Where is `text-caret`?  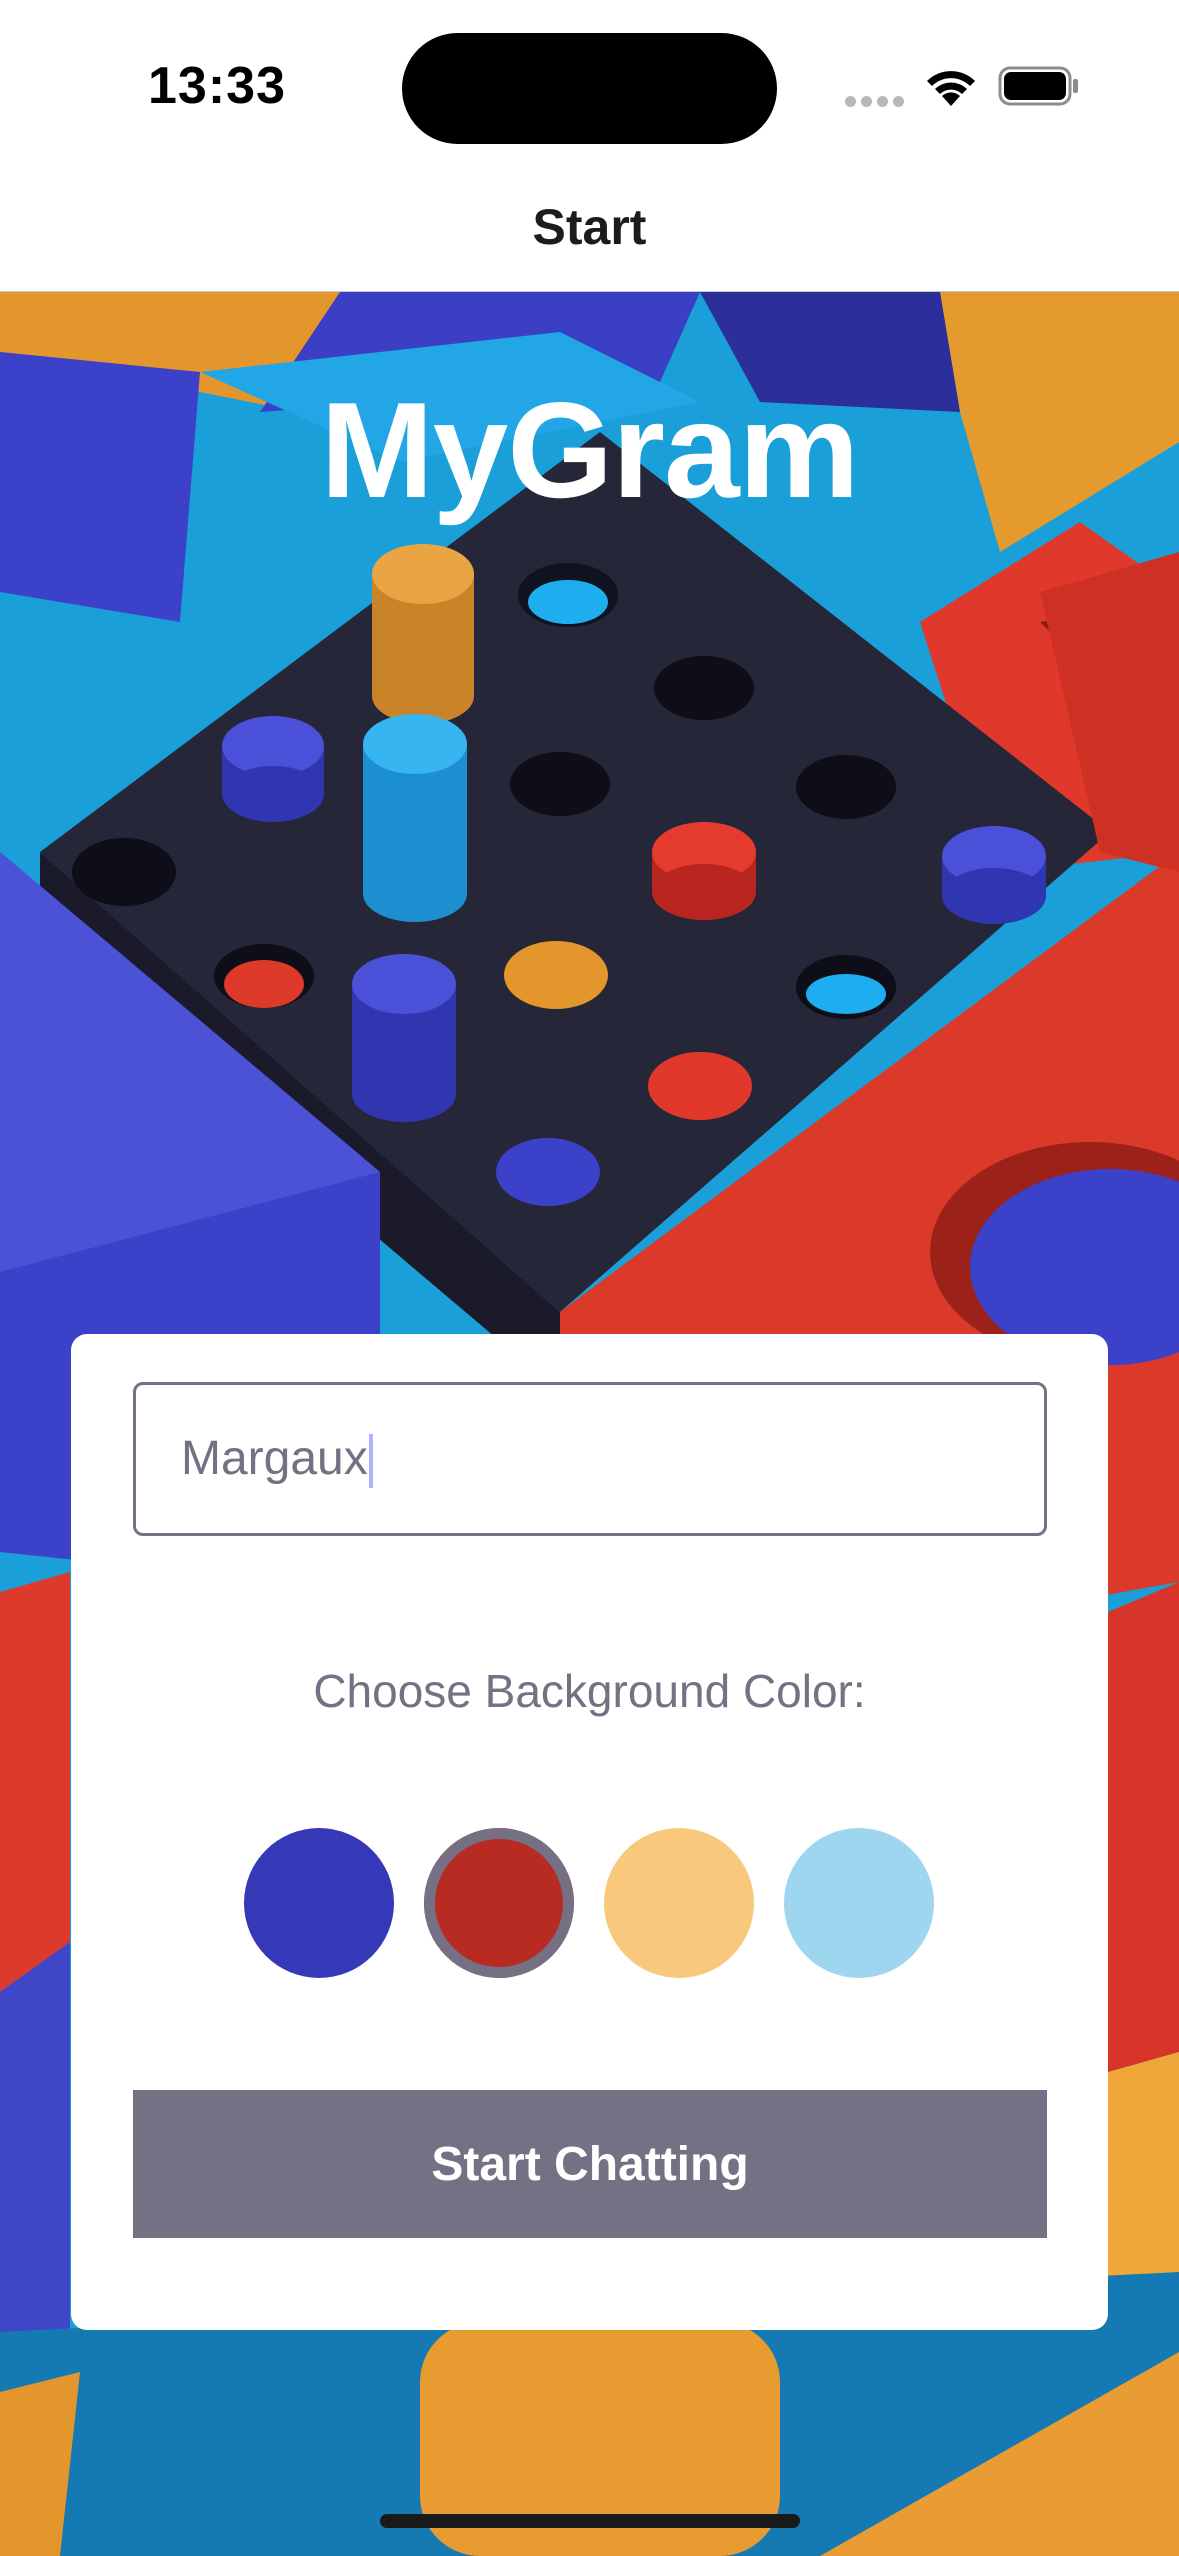
text-caret is located at coordinates (370, 1461).